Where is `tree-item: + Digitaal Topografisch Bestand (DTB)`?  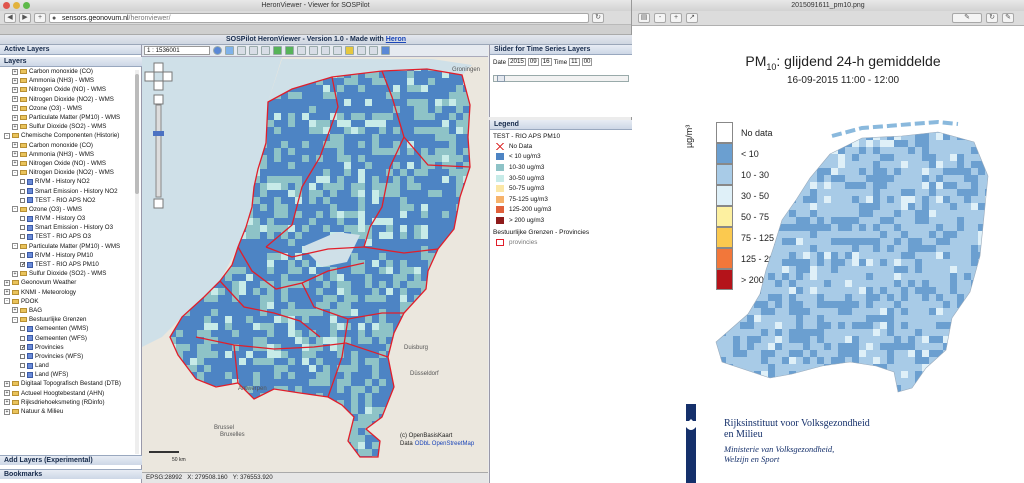 tree-item: + Digitaal Topografisch Bestand (DTB) is located at coordinates (70, 383).